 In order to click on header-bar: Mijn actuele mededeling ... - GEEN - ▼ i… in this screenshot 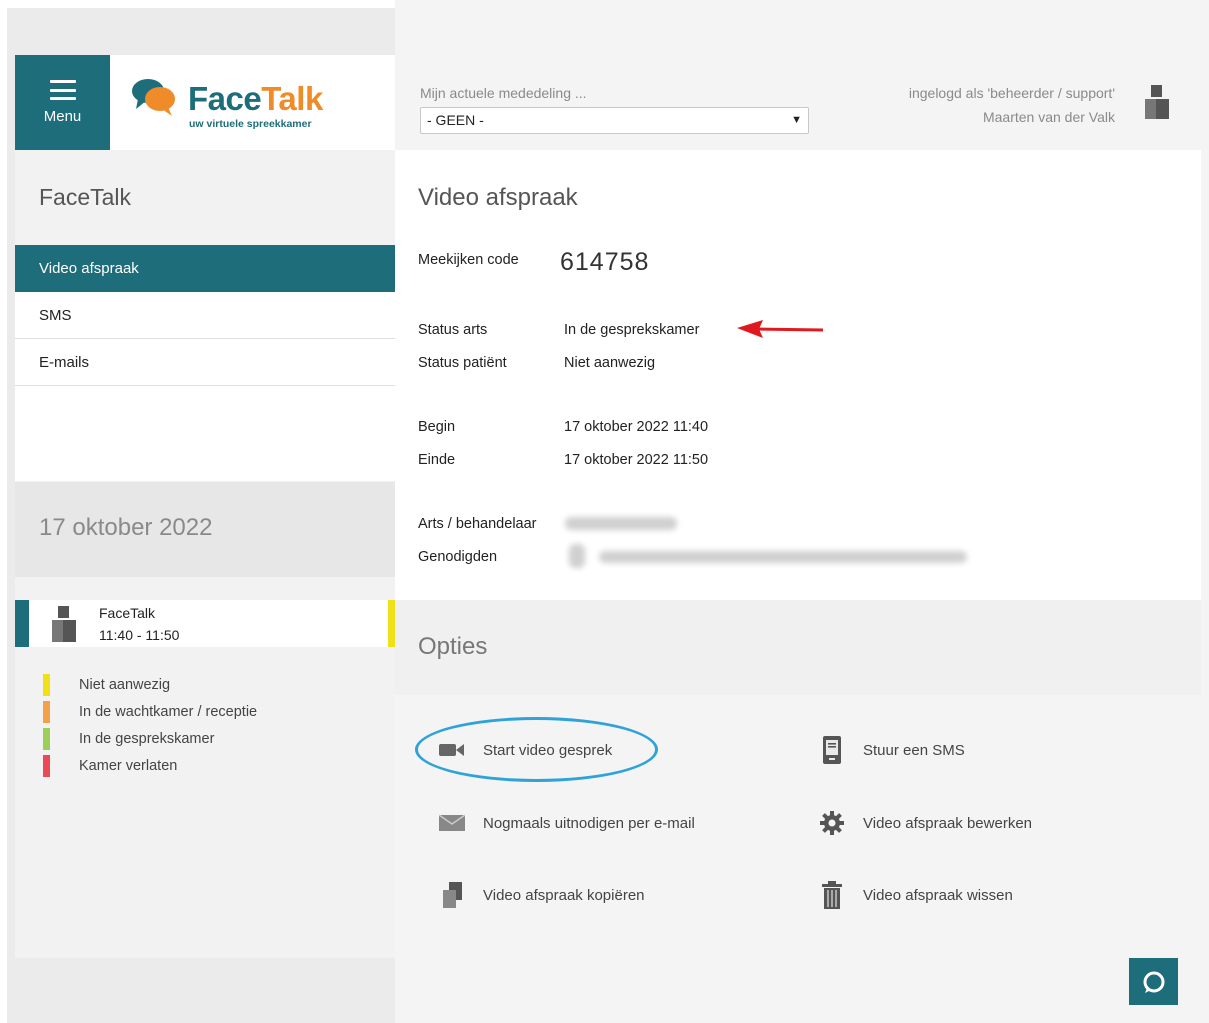, I will do `click(798, 102)`.